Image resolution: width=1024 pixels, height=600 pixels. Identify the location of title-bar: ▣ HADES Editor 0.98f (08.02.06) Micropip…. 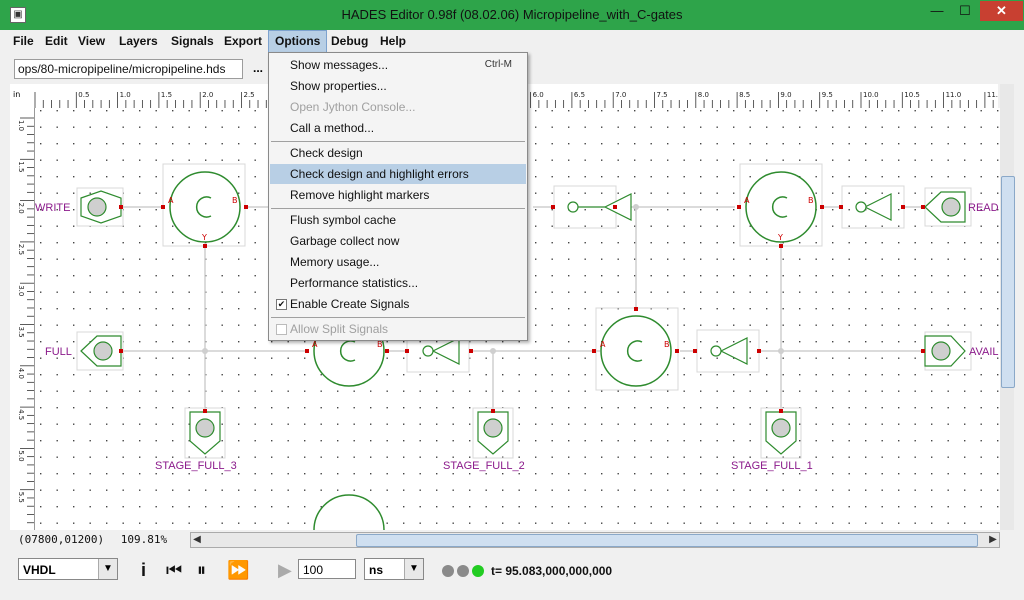
(512, 15).